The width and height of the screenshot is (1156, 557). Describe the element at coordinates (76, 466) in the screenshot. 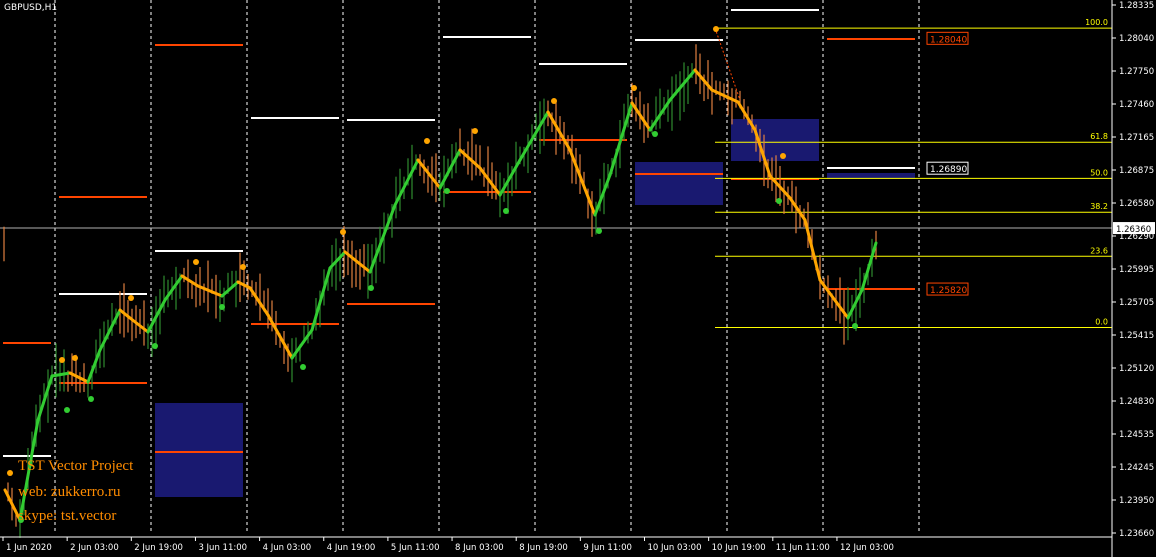

I see `watermark-line-1: TST Vector Project` at that location.